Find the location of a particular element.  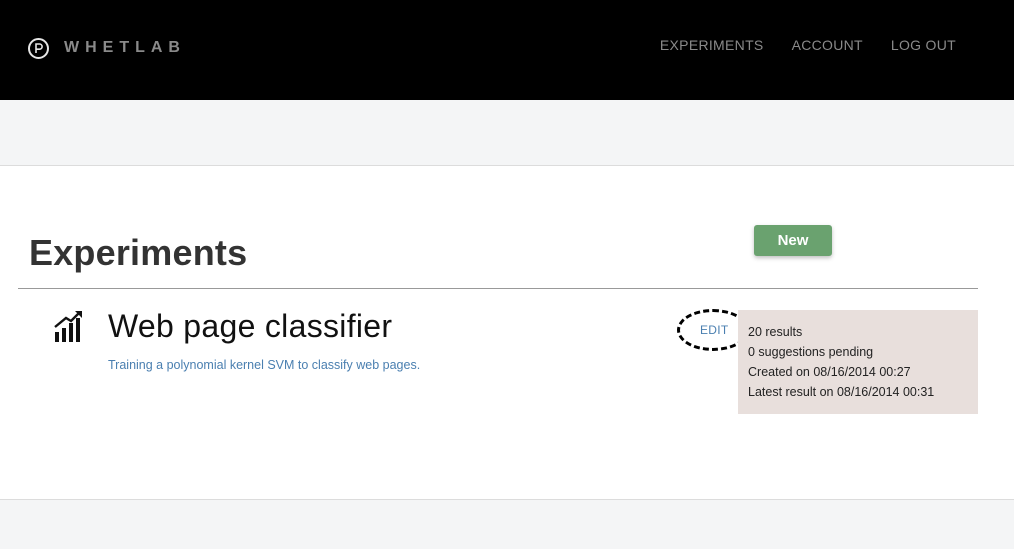

edit-experiment-link: EDIT is located at coordinates (714, 330).